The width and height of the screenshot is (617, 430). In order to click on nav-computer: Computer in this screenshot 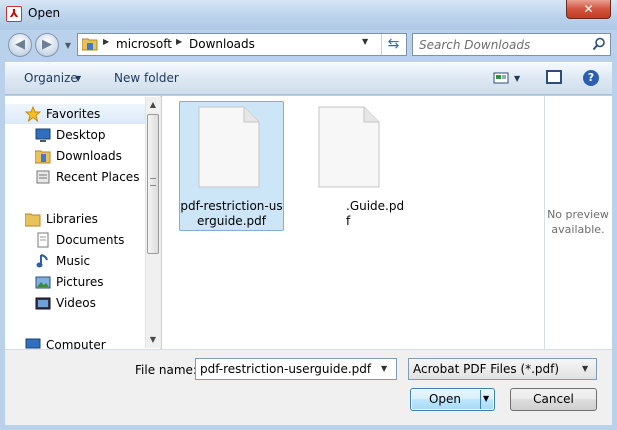, I will do `click(75, 342)`.